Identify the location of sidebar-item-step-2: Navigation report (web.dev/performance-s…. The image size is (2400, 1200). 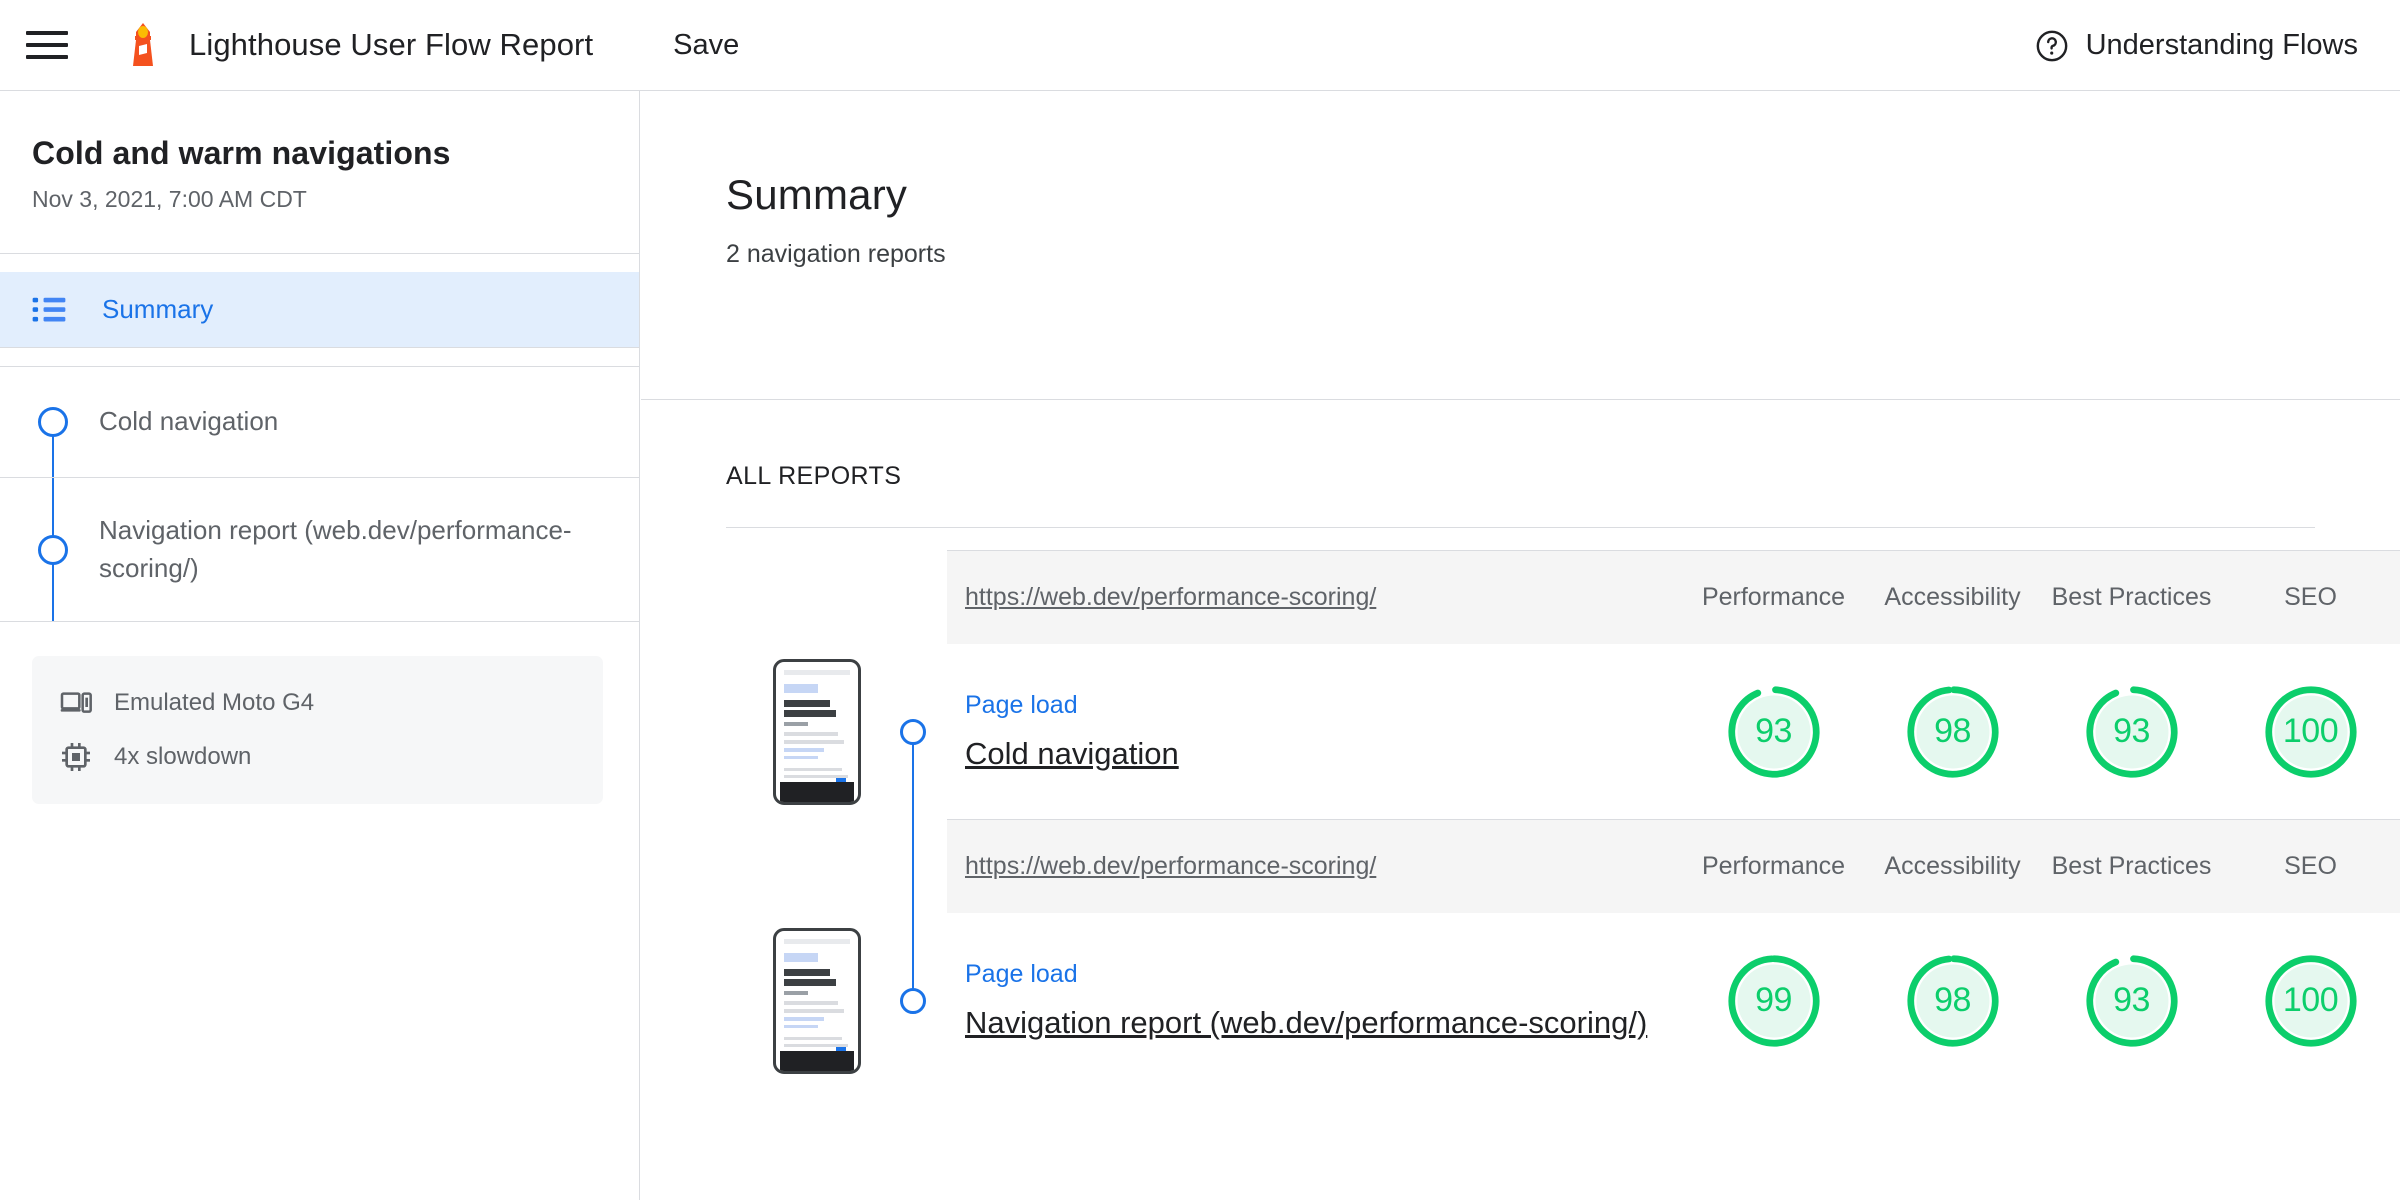
(319, 550).